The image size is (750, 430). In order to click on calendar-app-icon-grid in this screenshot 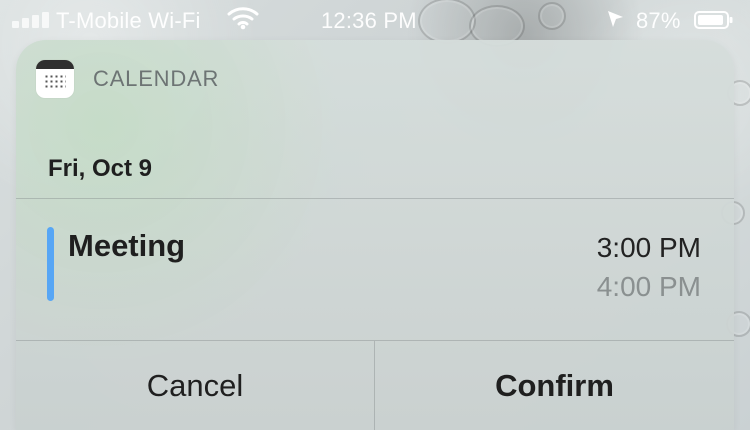, I will do `click(55, 81)`.